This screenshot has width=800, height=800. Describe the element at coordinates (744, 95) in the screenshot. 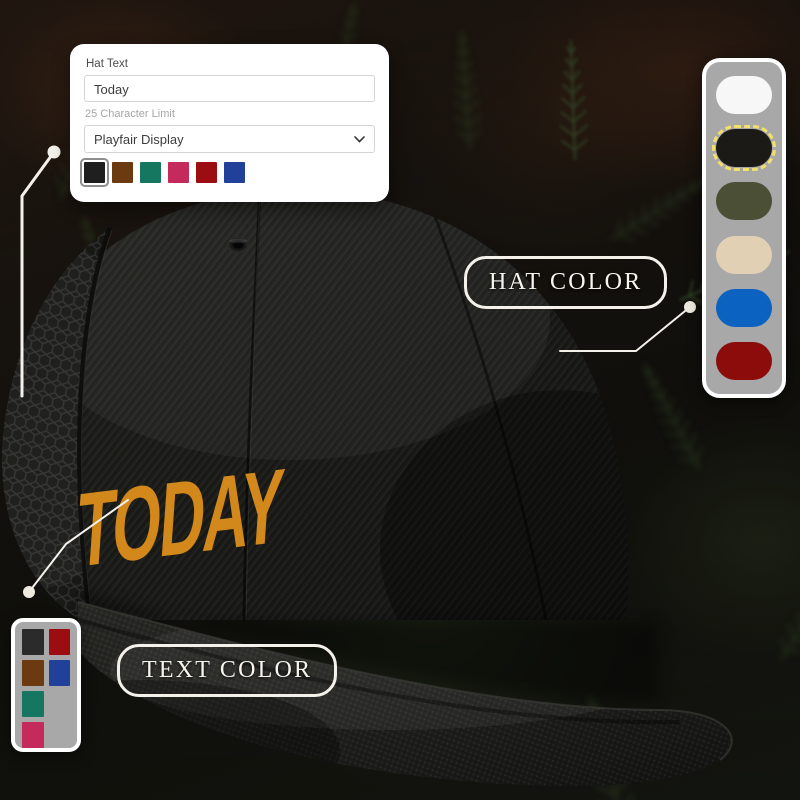

I see `hat-color-swatch-white` at that location.